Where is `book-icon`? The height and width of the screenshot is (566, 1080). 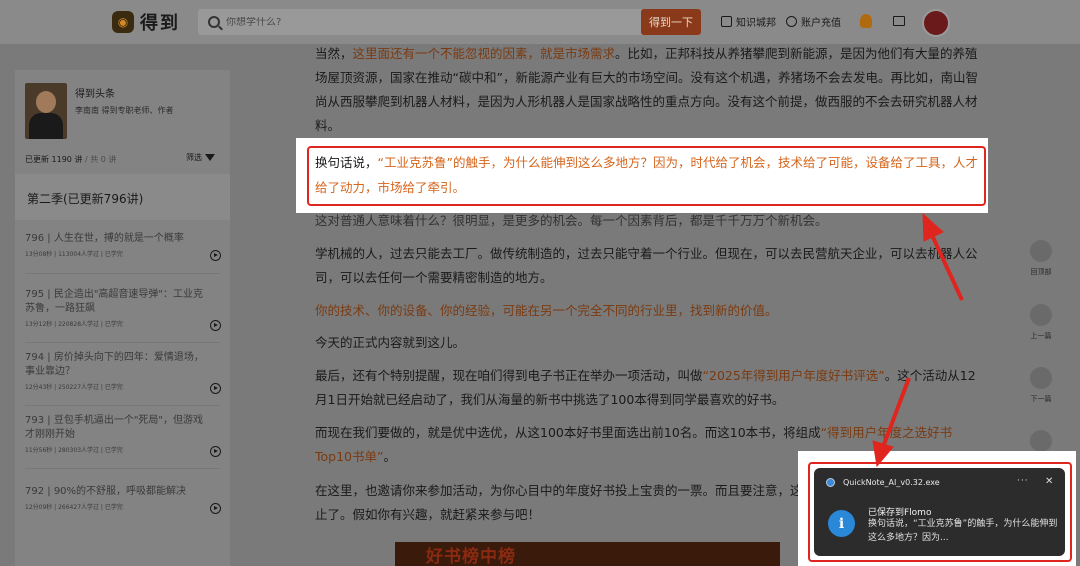
book-icon is located at coordinates (726, 21).